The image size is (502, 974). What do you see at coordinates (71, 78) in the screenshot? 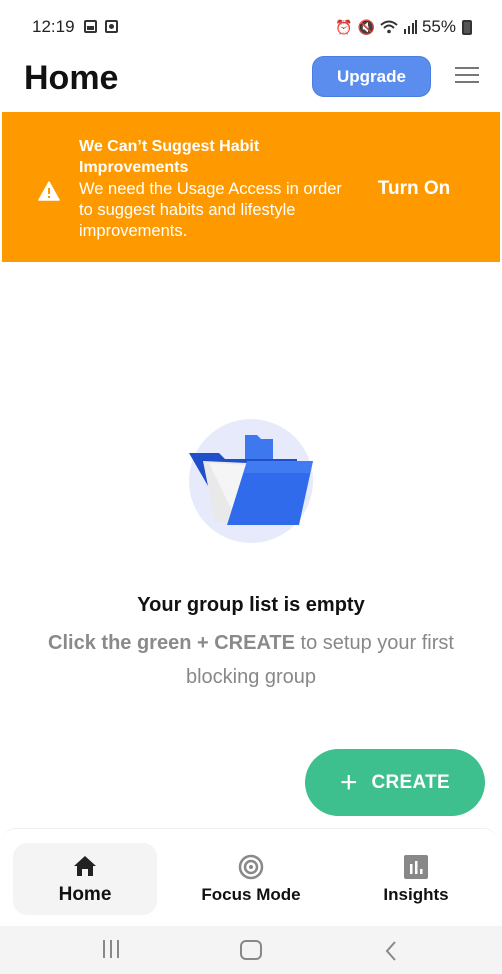
I see `page-title: Home` at bounding box center [71, 78].